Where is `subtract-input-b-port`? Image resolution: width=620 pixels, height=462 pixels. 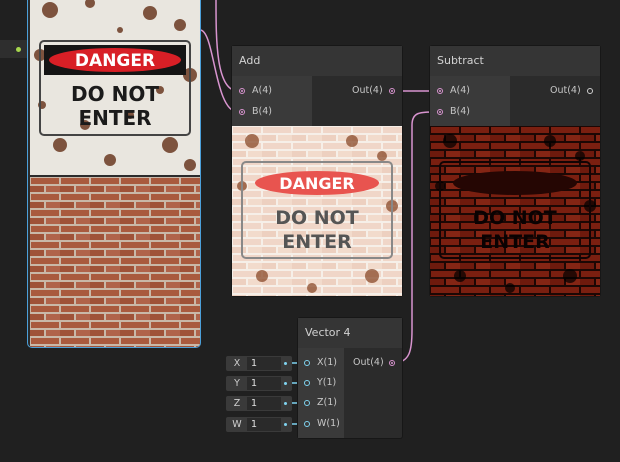
subtract-input-b-port is located at coordinates (440, 112).